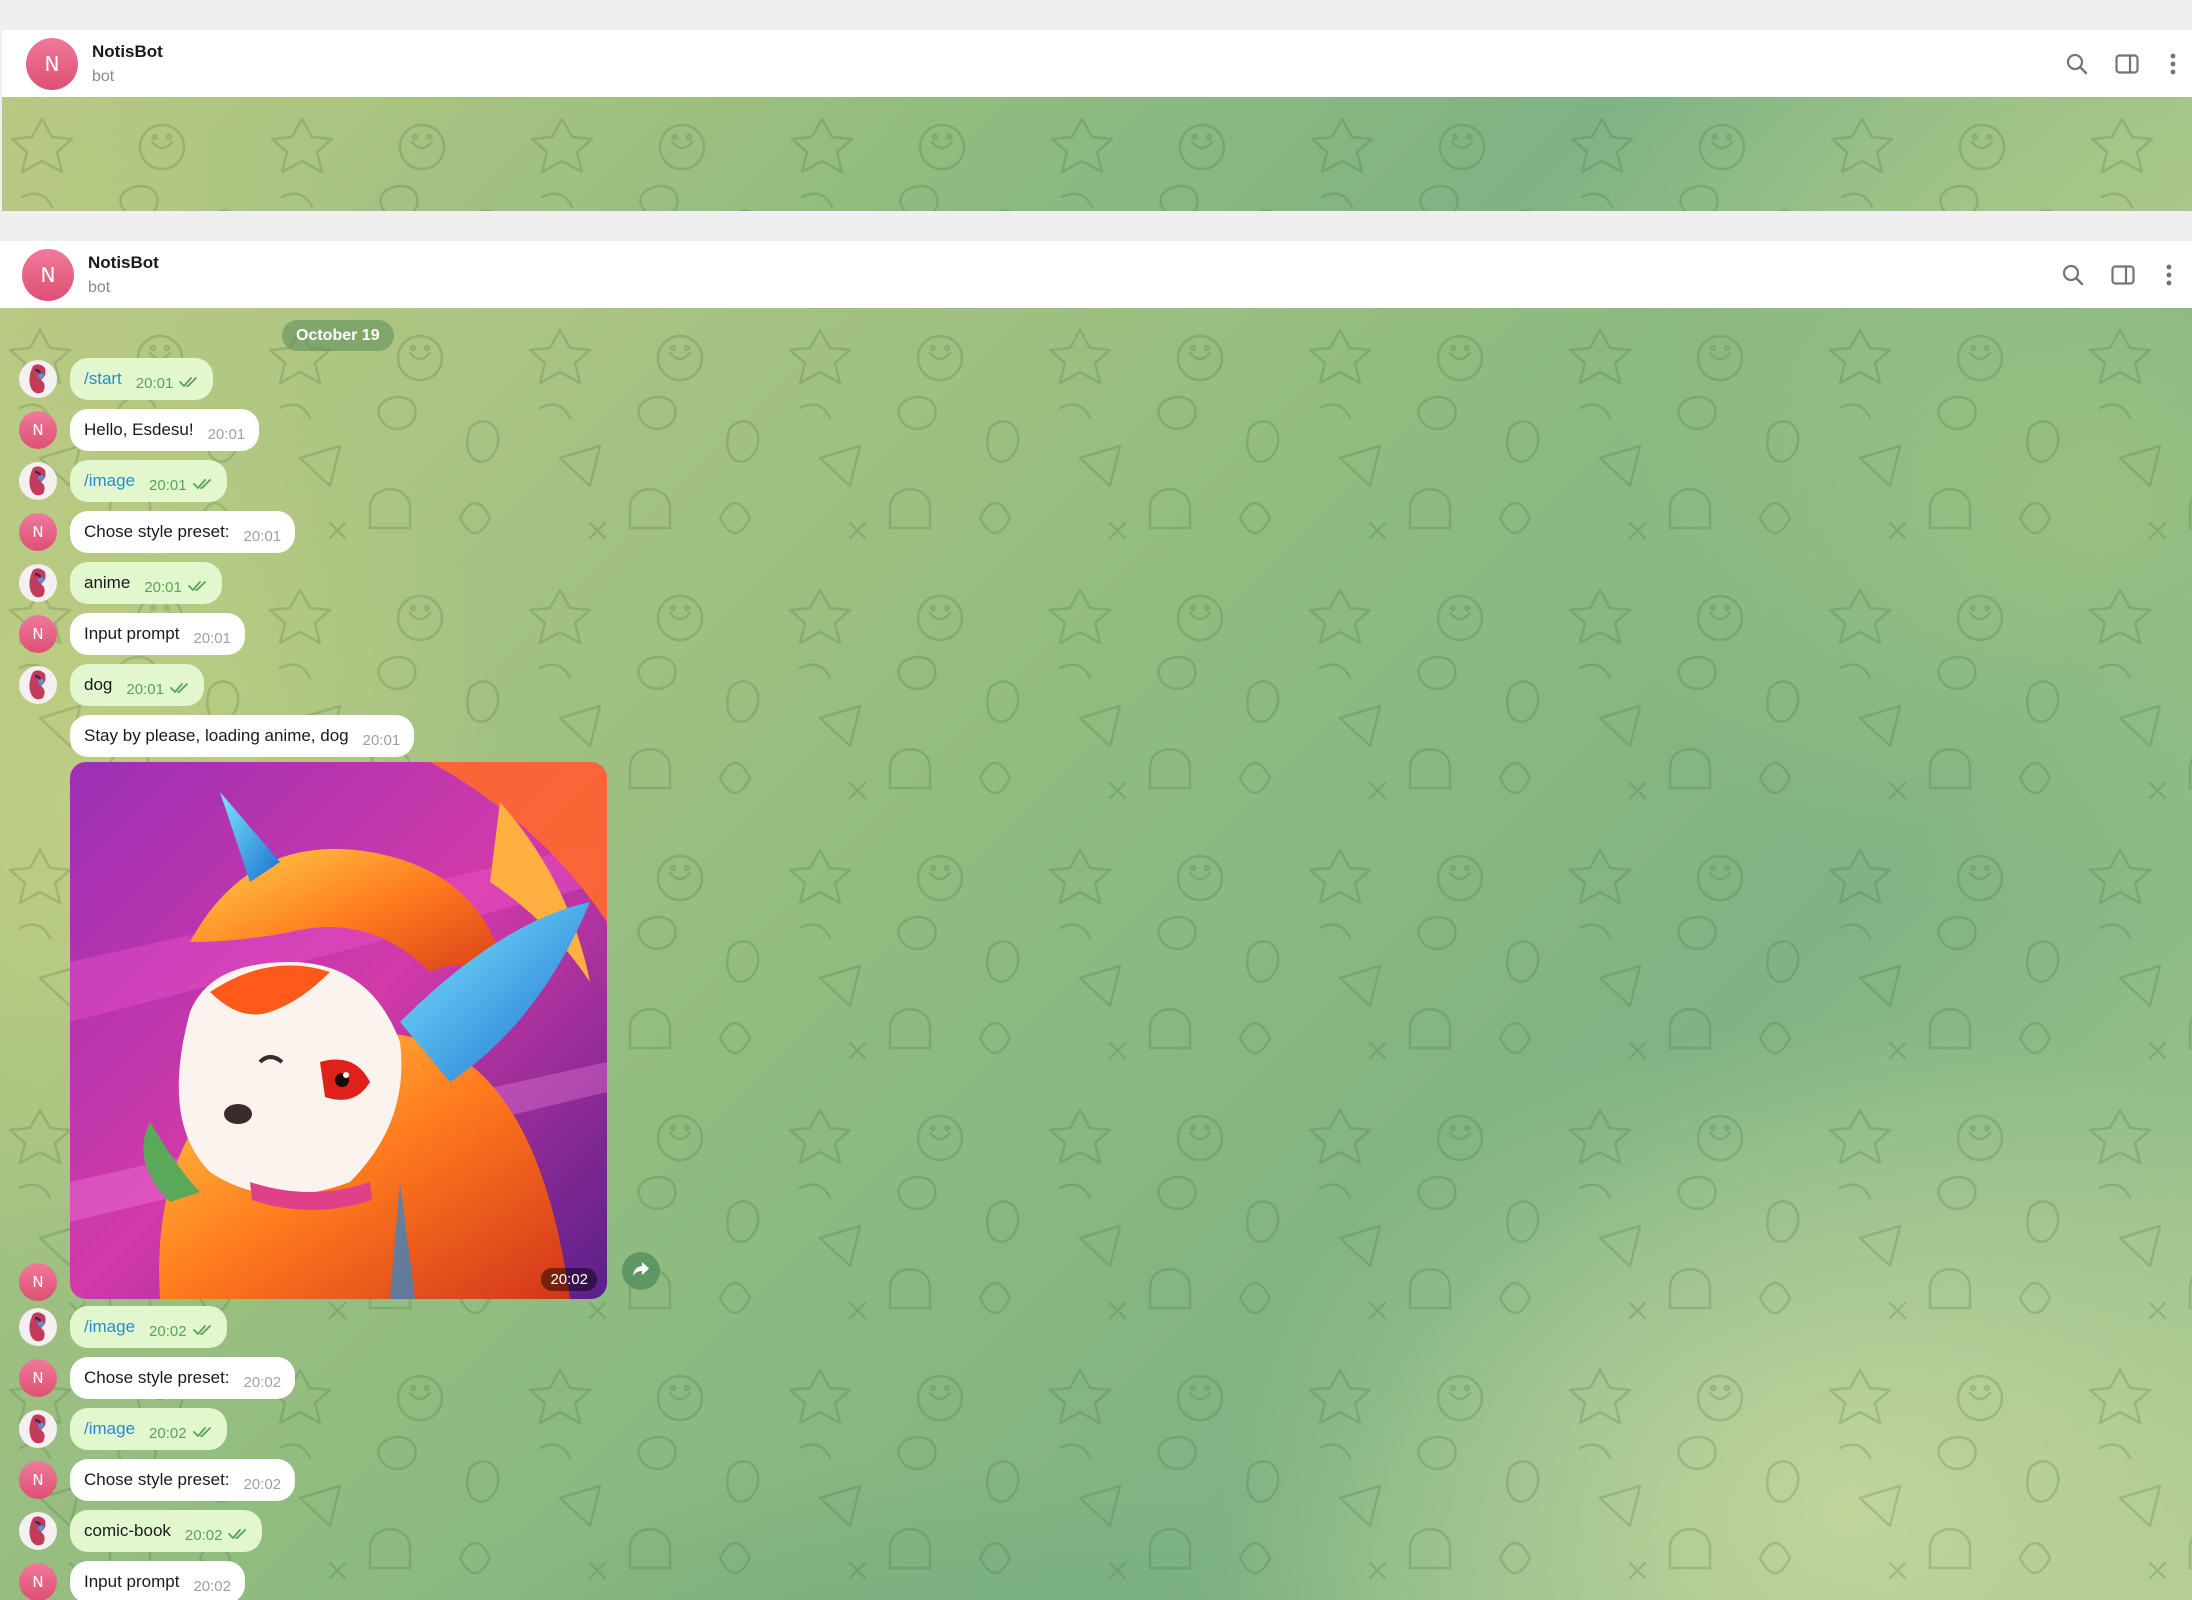 The image size is (2192, 1600). Describe the element at coordinates (98, 684) in the screenshot. I see `message-text: dog` at that location.